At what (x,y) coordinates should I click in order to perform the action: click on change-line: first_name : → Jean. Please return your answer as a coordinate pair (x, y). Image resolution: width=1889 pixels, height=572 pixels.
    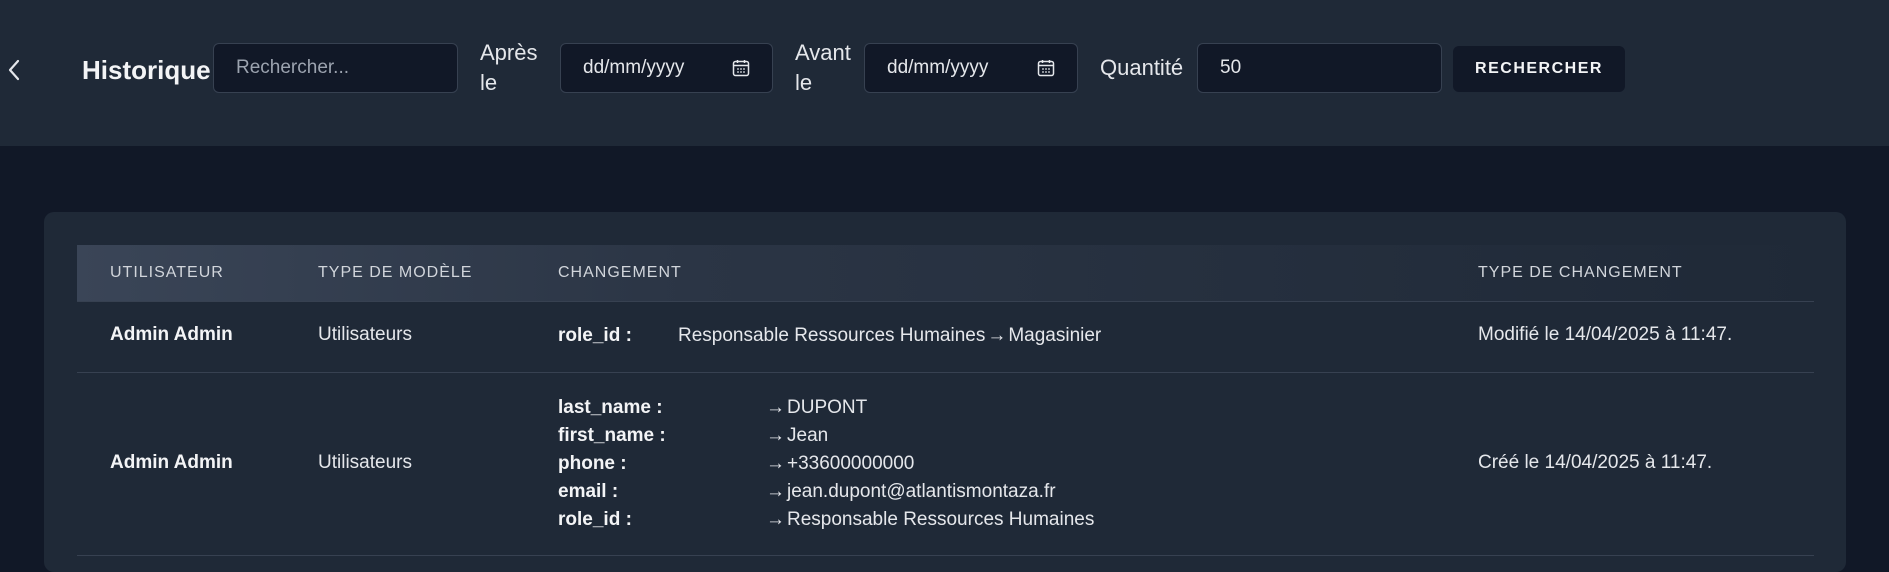
    Looking at the image, I should click on (826, 436).